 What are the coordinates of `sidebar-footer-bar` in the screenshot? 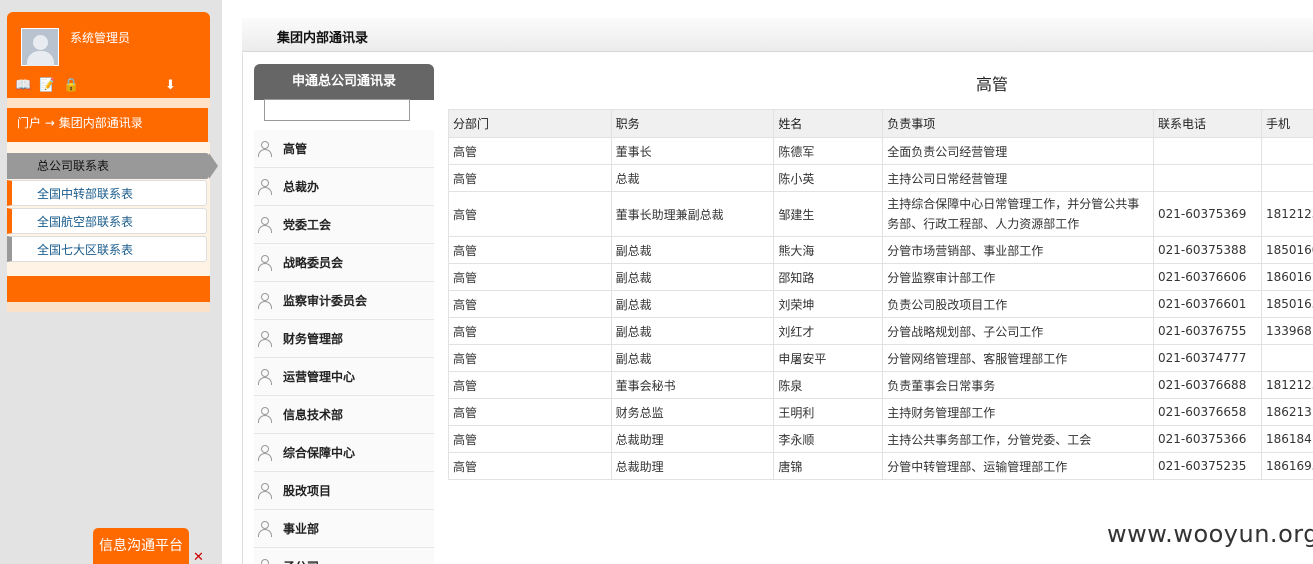 It's located at (108, 289).